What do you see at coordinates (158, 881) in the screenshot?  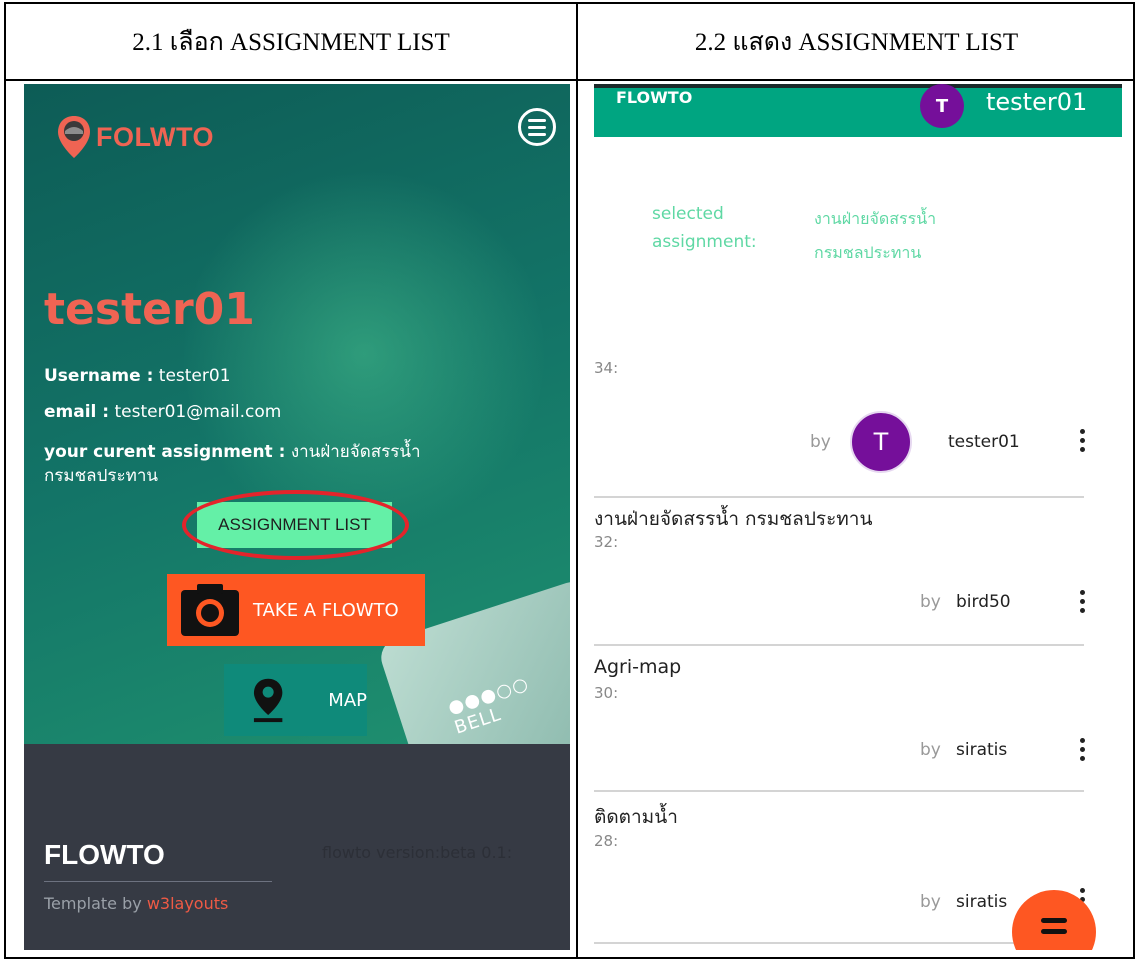 I see `footer-divider` at bounding box center [158, 881].